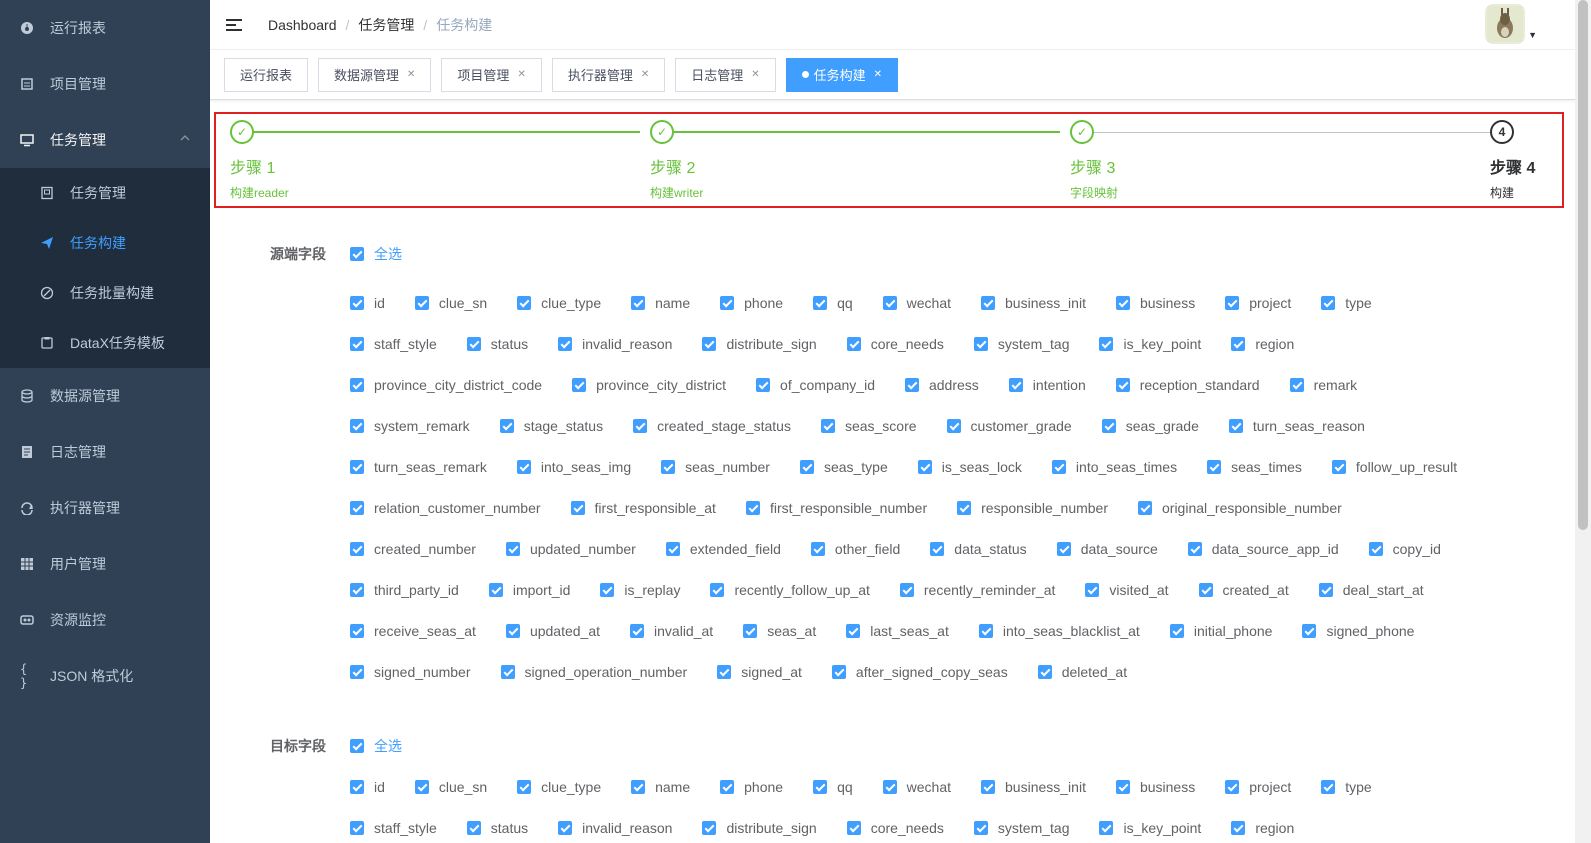  What do you see at coordinates (1009, 426) in the screenshot?
I see `field-checkbox-customer-grade: customer_grade` at bounding box center [1009, 426].